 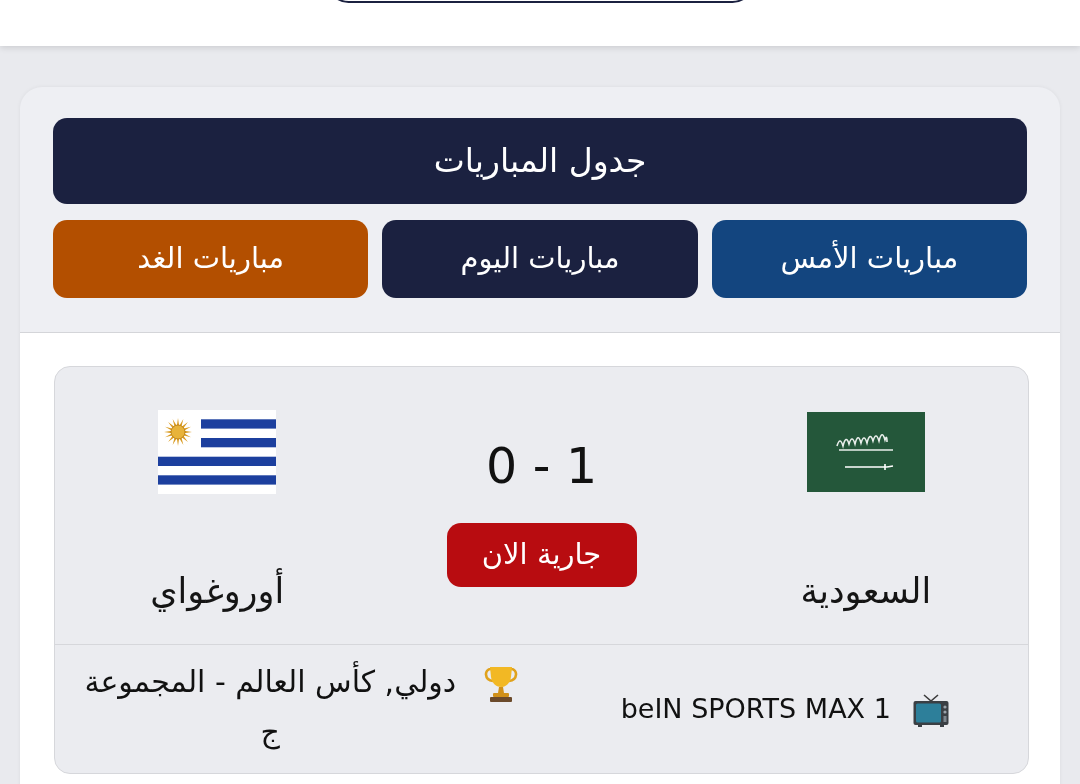 What do you see at coordinates (866, 591) in the screenshot?
I see `team-name: السعودية` at bounding box center [866, 591].